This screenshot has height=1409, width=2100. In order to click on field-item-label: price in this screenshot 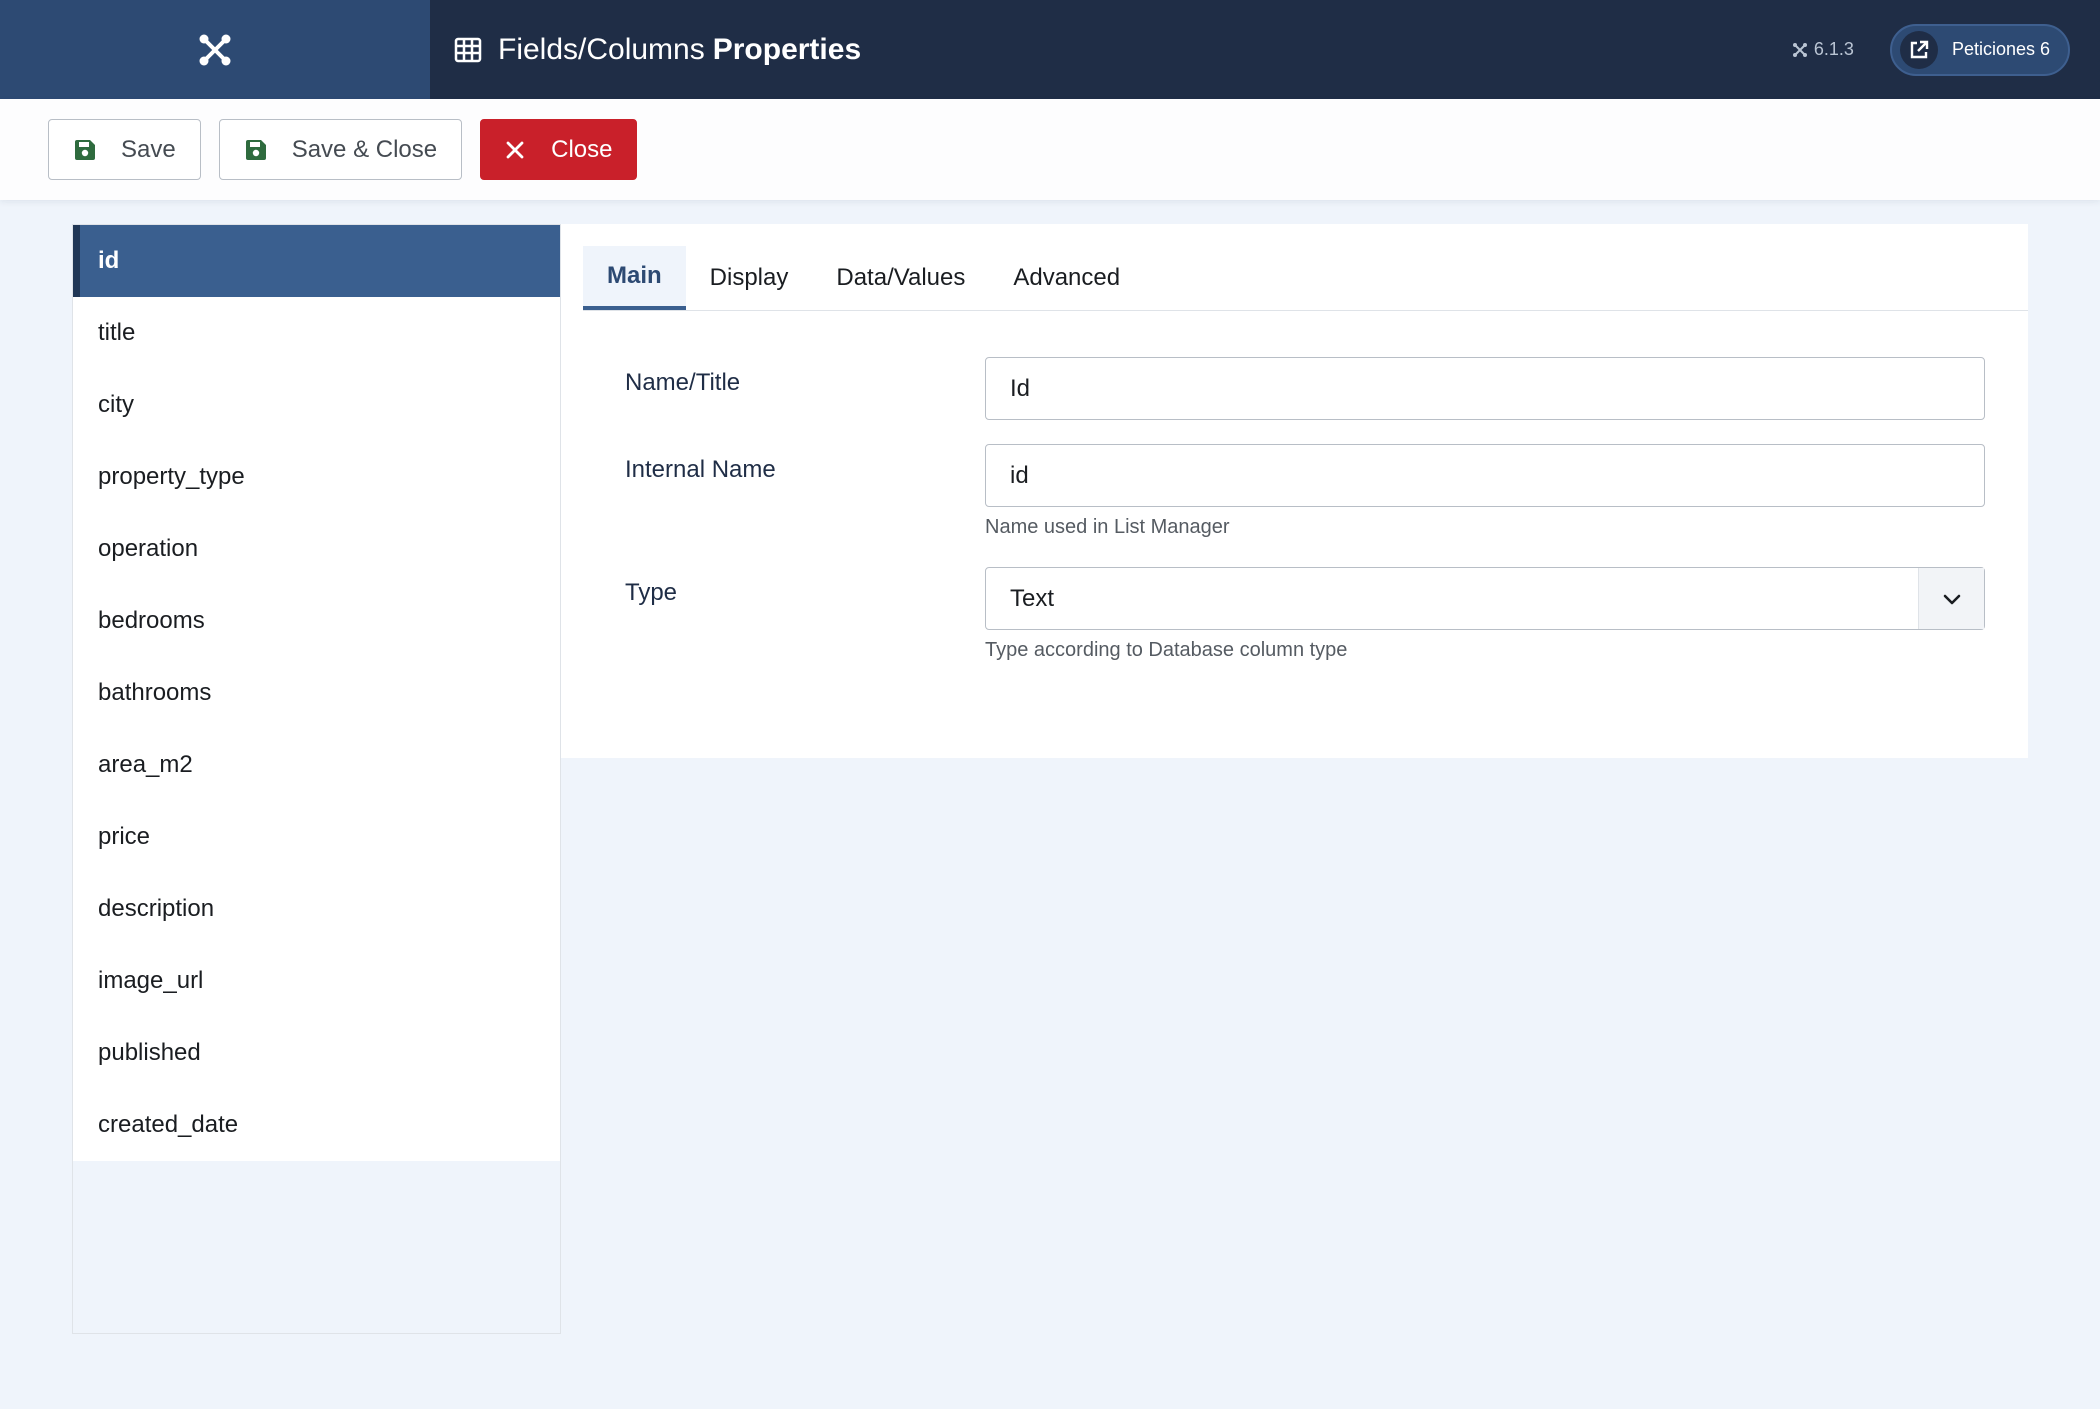, I will do `click(124, 836)`.